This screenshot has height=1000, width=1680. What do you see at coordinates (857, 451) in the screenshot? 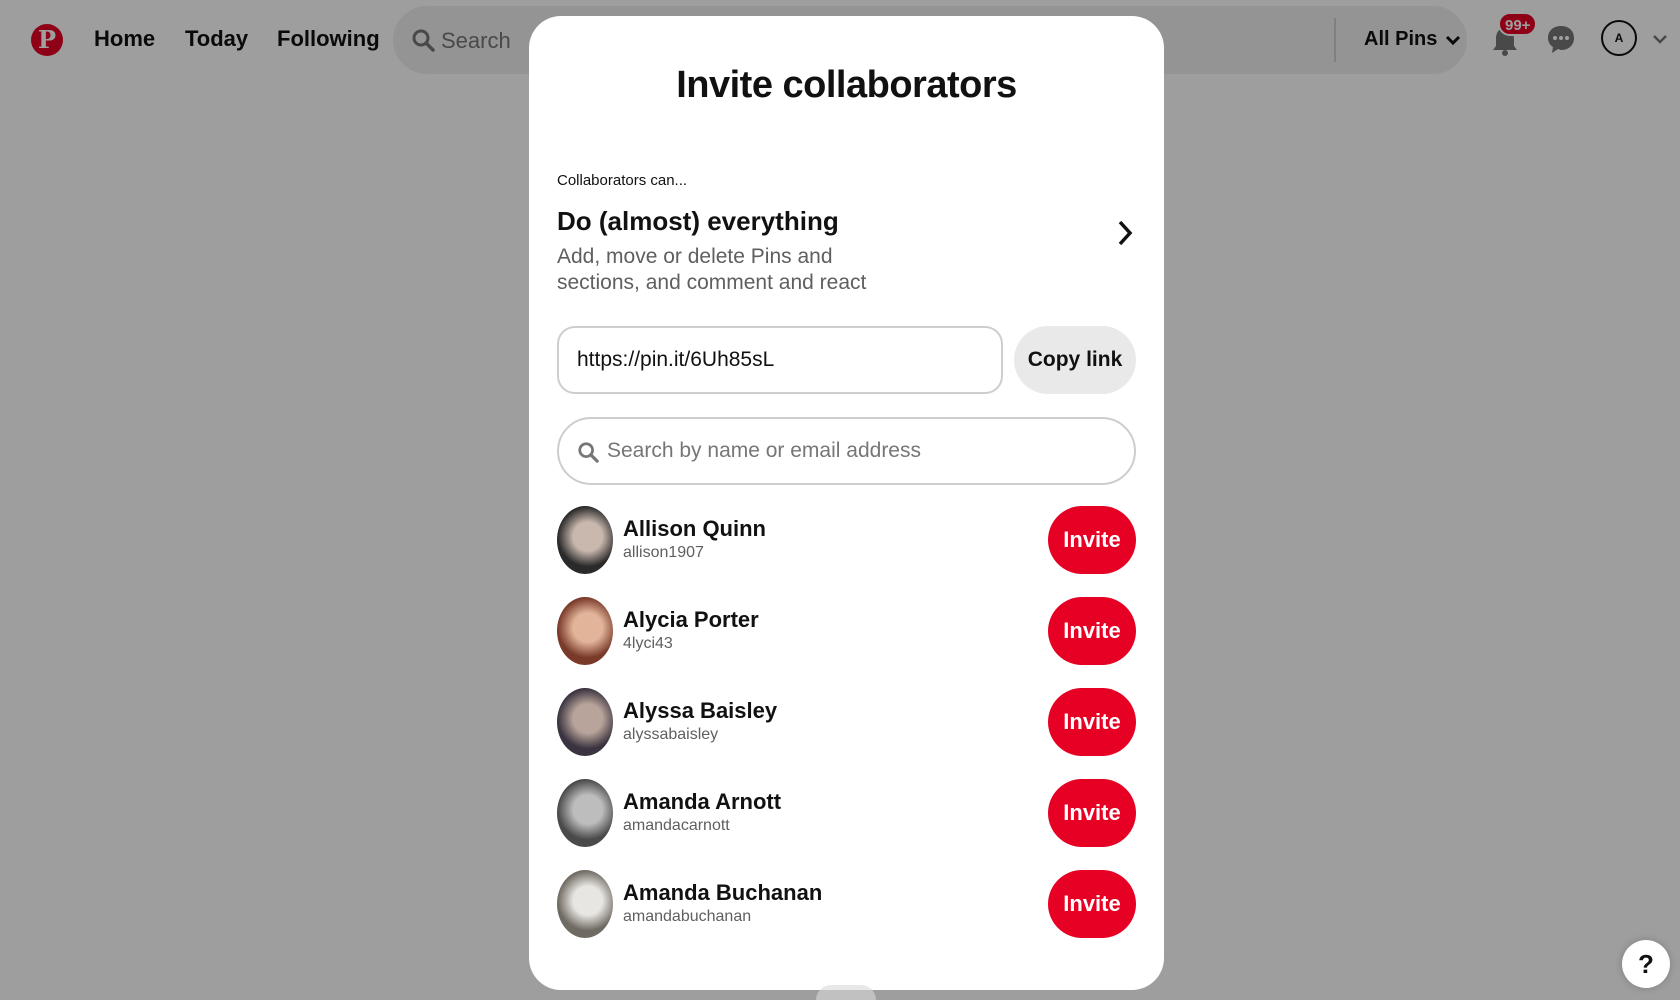
I see `people-search-input` at bounding box center [857, 451].